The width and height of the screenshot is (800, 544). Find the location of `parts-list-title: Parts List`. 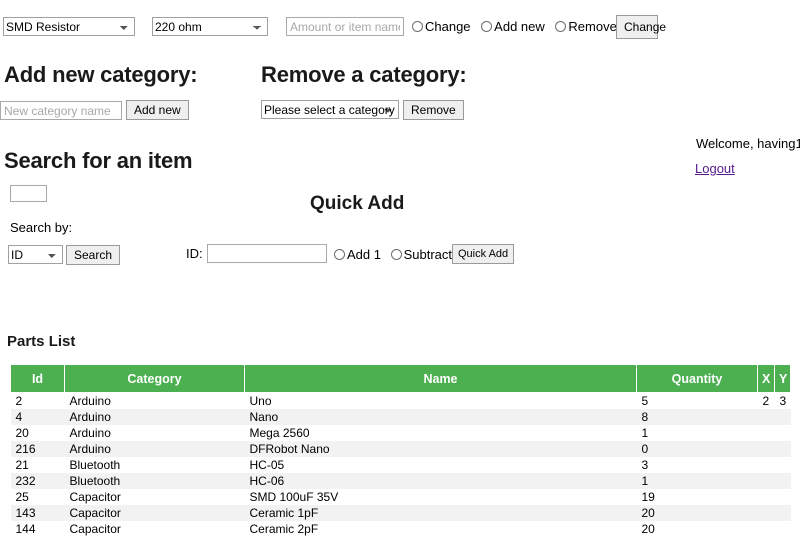

parts-list-title: Parts List is located at coordinates (41, 341).